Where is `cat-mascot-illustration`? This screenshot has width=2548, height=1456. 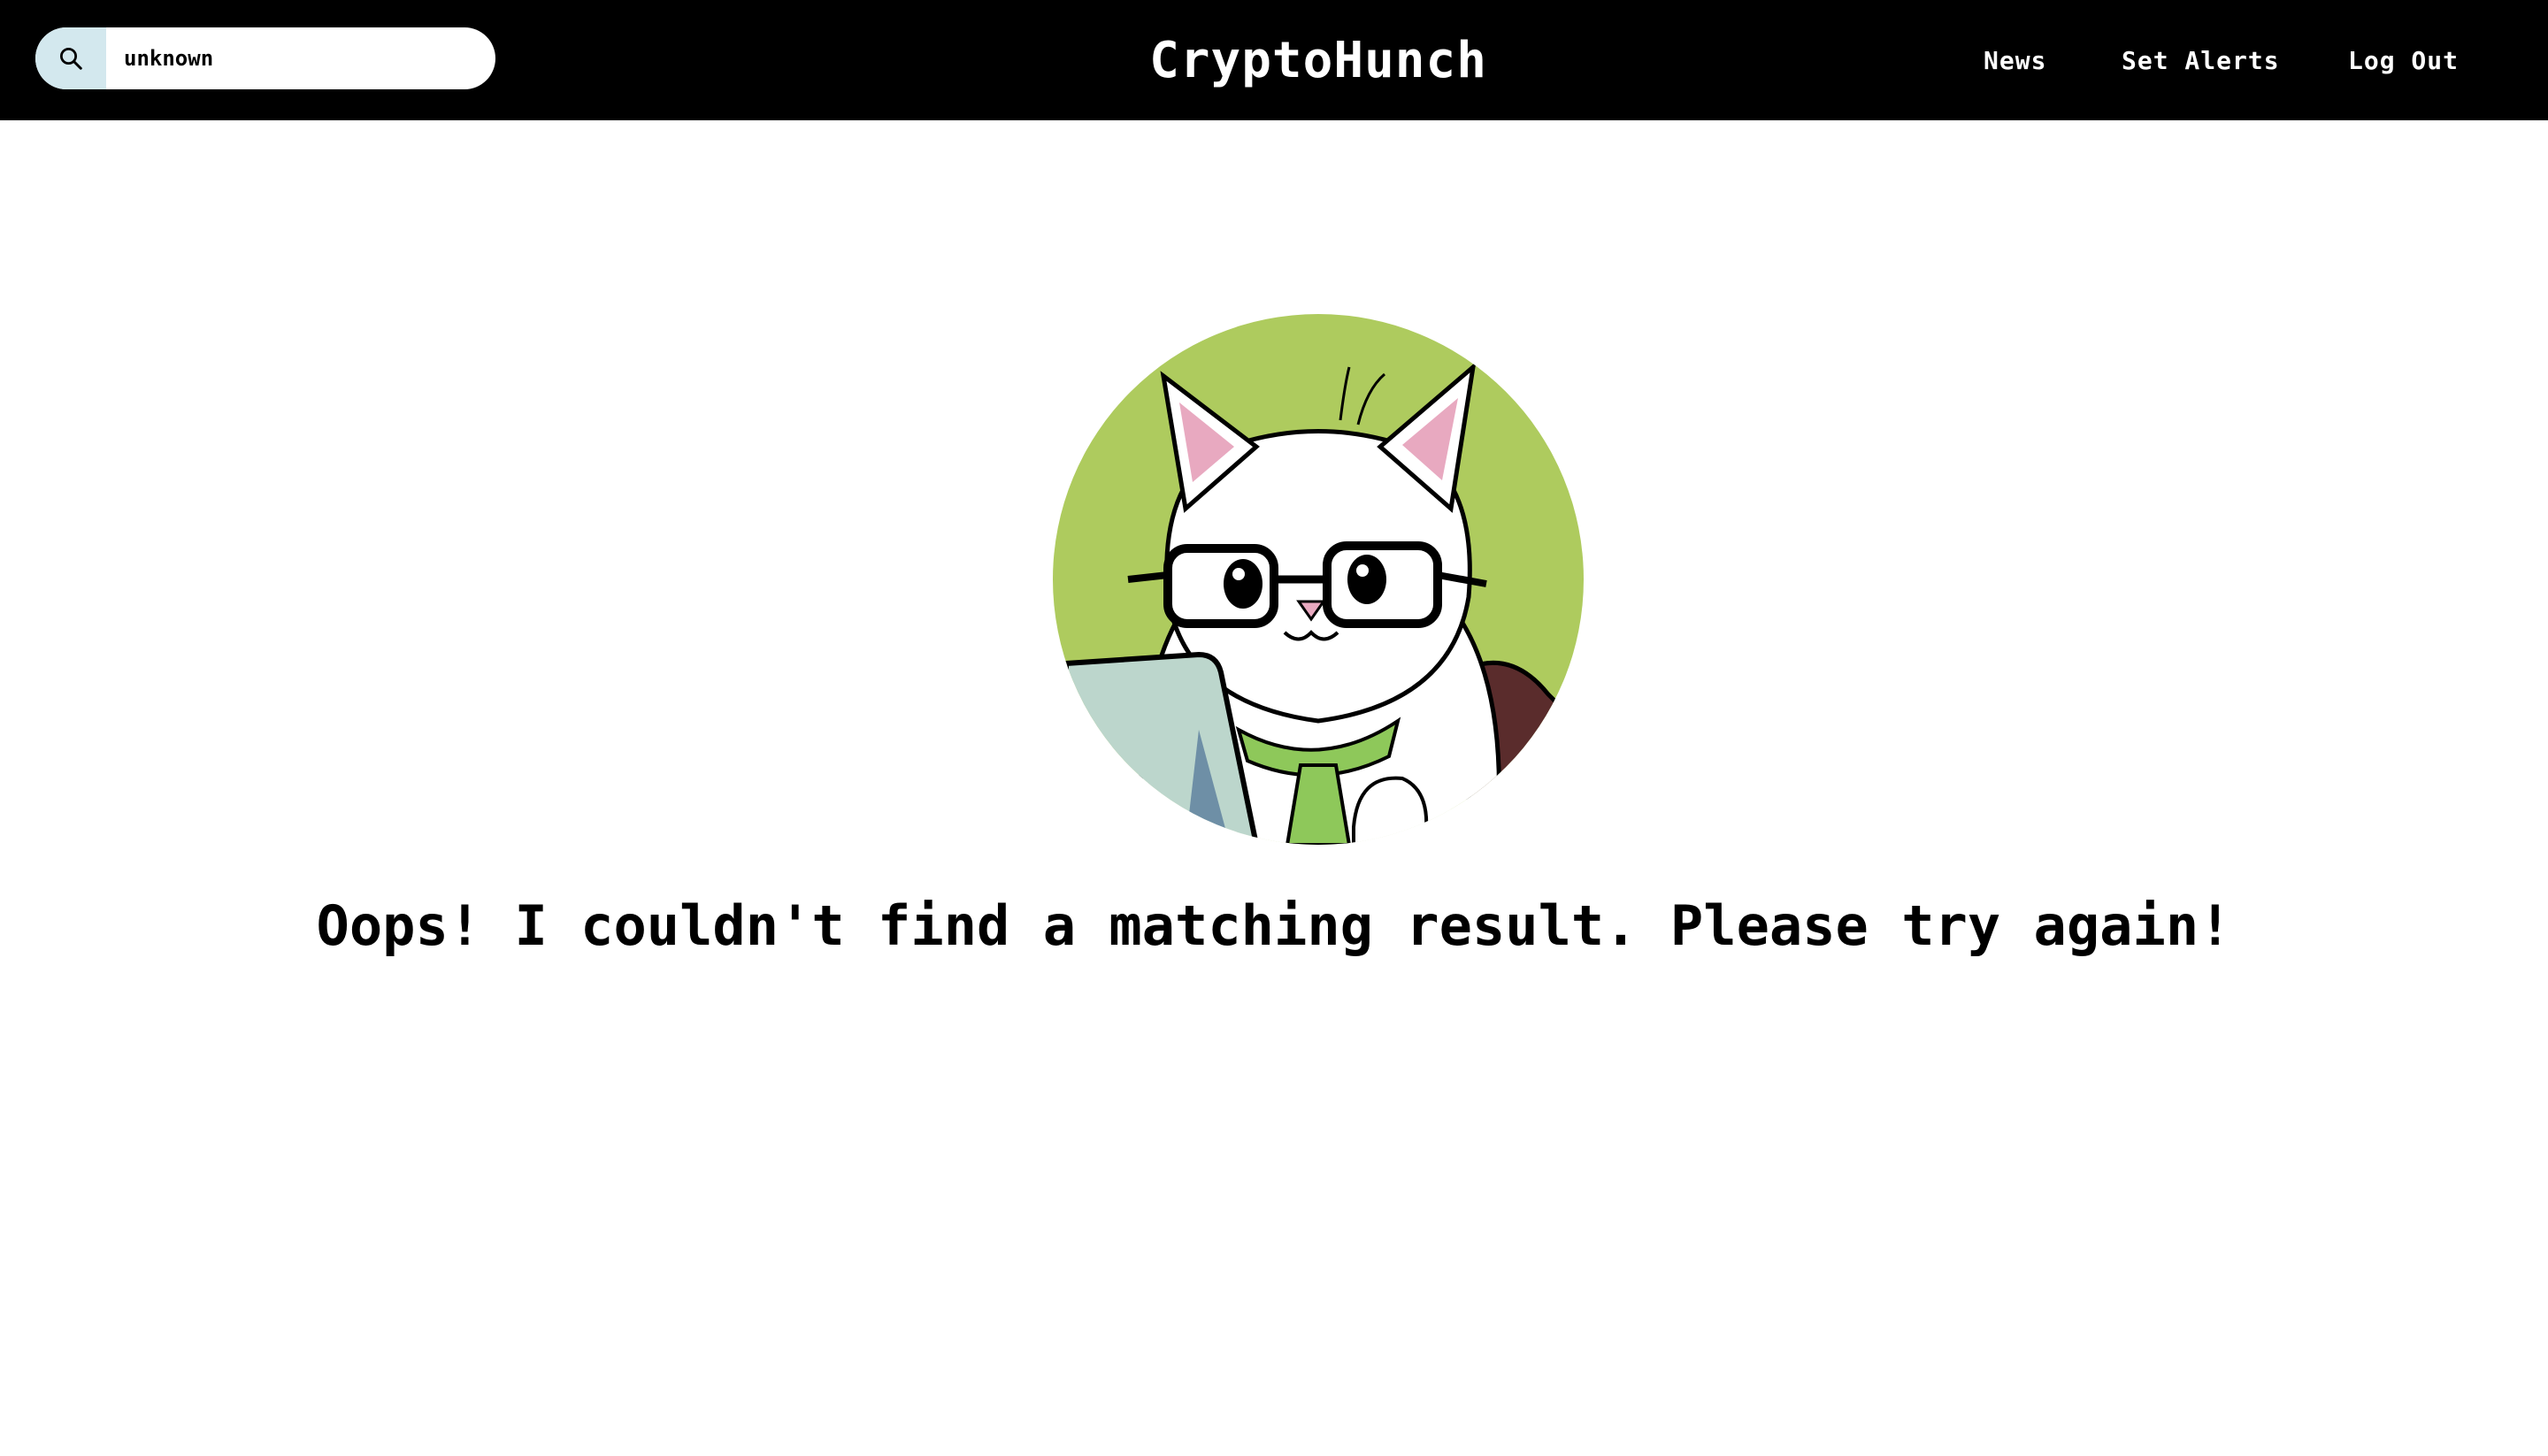 cat-mascot-illustration is located at coordinates (1318, 579).